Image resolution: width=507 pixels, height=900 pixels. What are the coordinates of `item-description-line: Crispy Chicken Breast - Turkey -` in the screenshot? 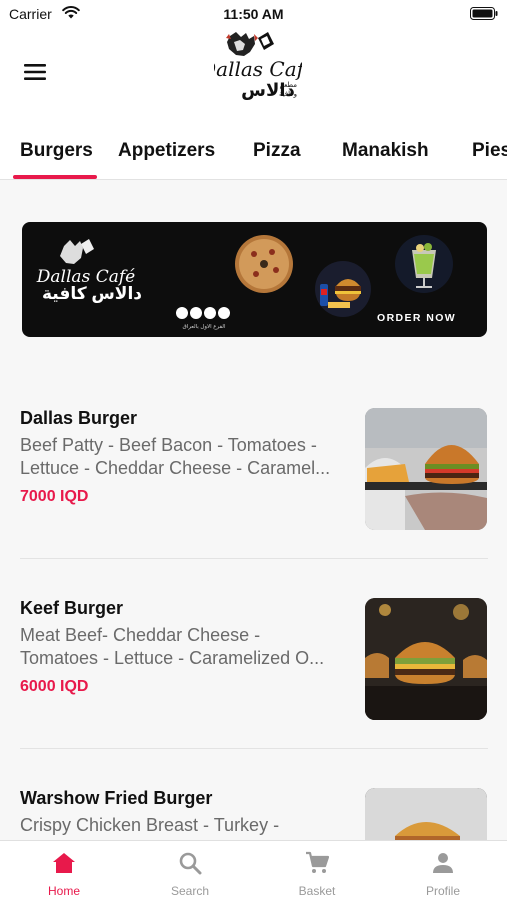 It's located at (150, 825).